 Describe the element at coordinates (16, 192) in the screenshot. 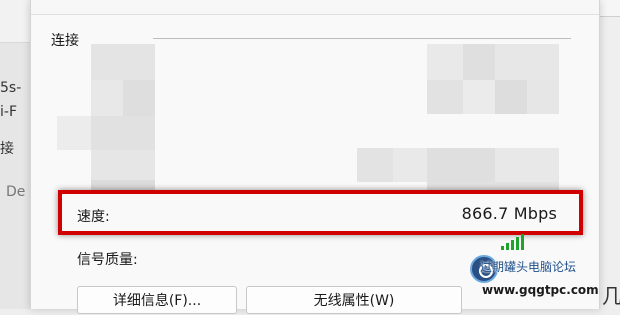

I see `background-text-fragment: De` at that location.